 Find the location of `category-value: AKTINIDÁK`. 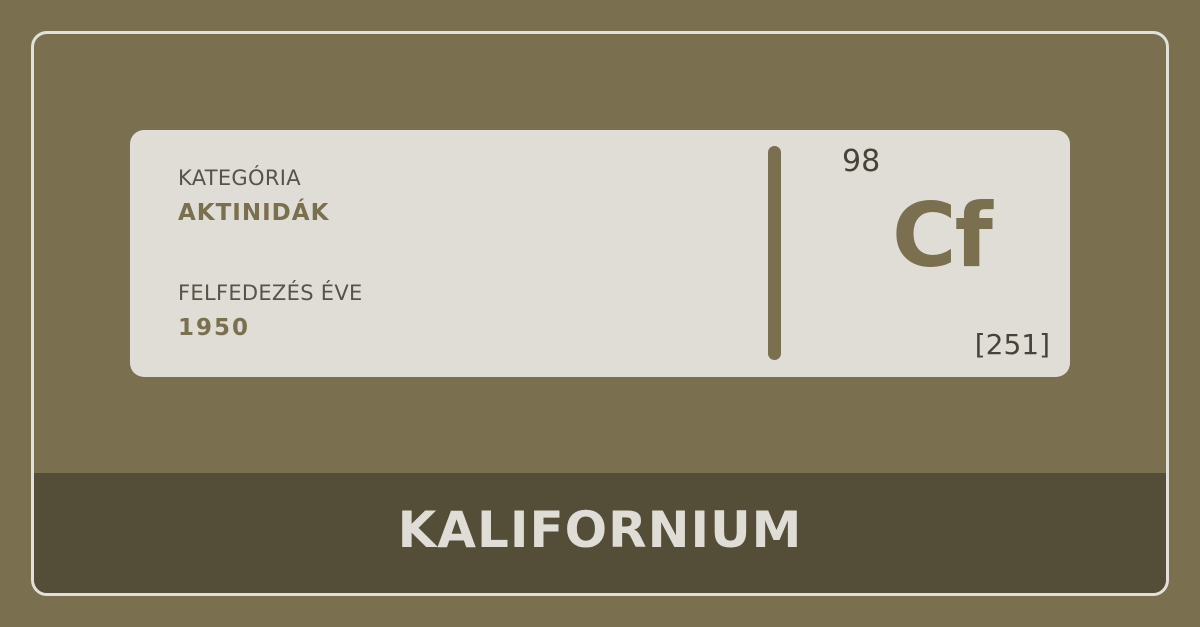

category-value: AKTINIDÁK is located at coordinates (254, 213).